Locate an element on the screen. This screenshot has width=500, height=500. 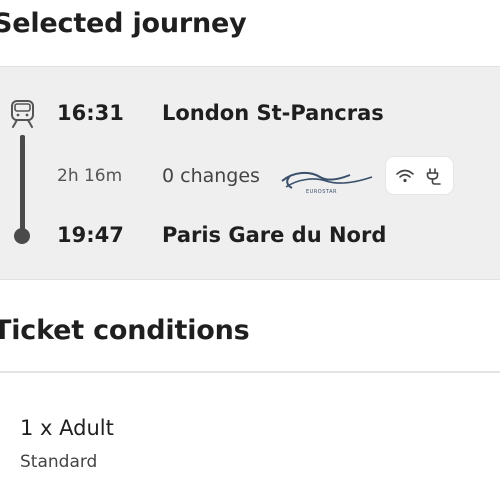
arrival-time: 19:47 is located at coordinates (90, 235).